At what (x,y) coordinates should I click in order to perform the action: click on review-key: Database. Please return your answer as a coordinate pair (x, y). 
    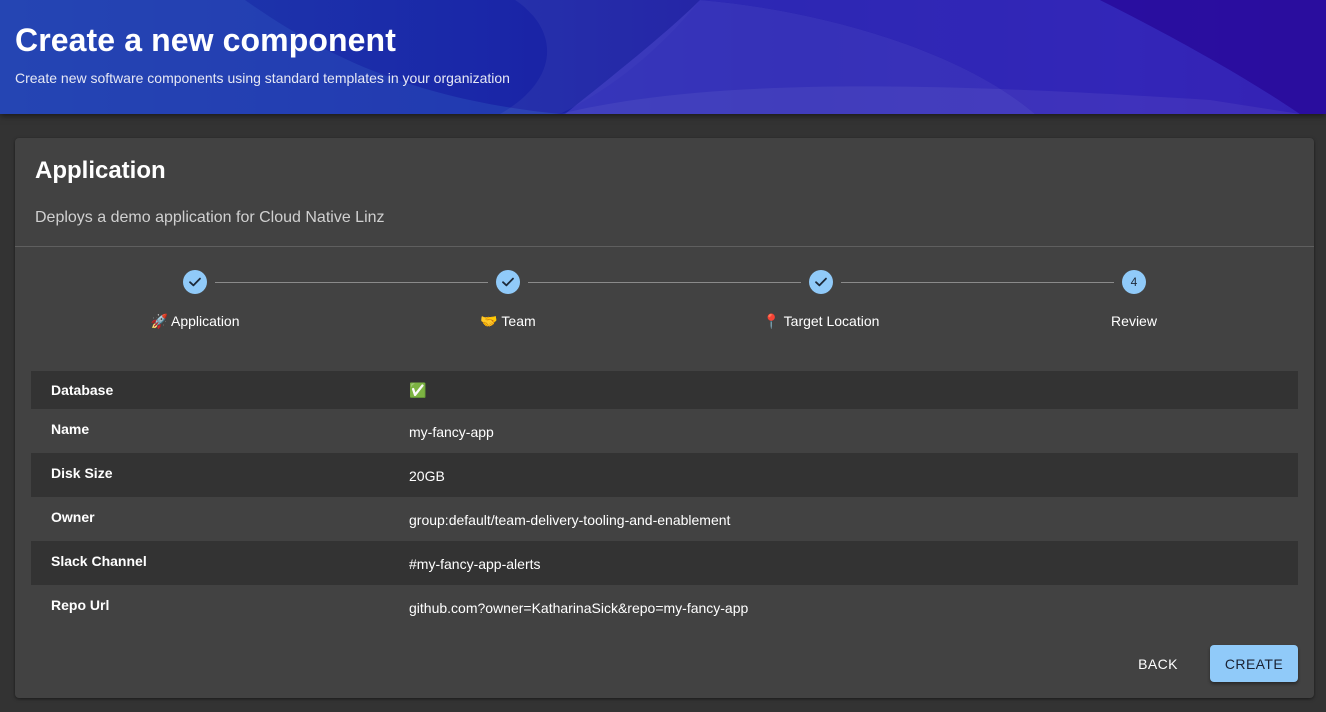
    Looking at the image, I should click on (82, 390).